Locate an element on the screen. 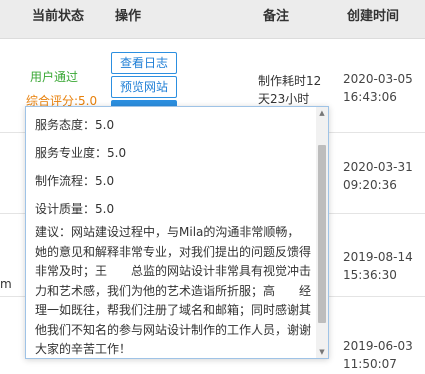 The height and width of the screenshot is (374, 425). header-remark: 备注 is located at coordinates (276, 16).